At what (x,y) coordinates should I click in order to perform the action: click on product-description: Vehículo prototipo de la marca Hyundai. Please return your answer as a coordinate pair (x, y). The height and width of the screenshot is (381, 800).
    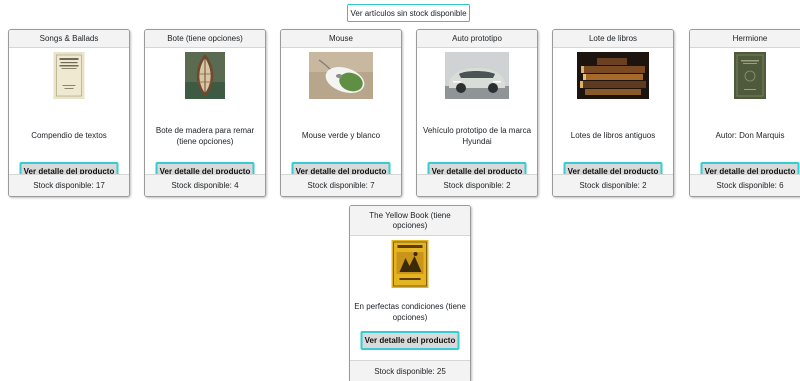
    Looking at the image, I should click on (477, 136).